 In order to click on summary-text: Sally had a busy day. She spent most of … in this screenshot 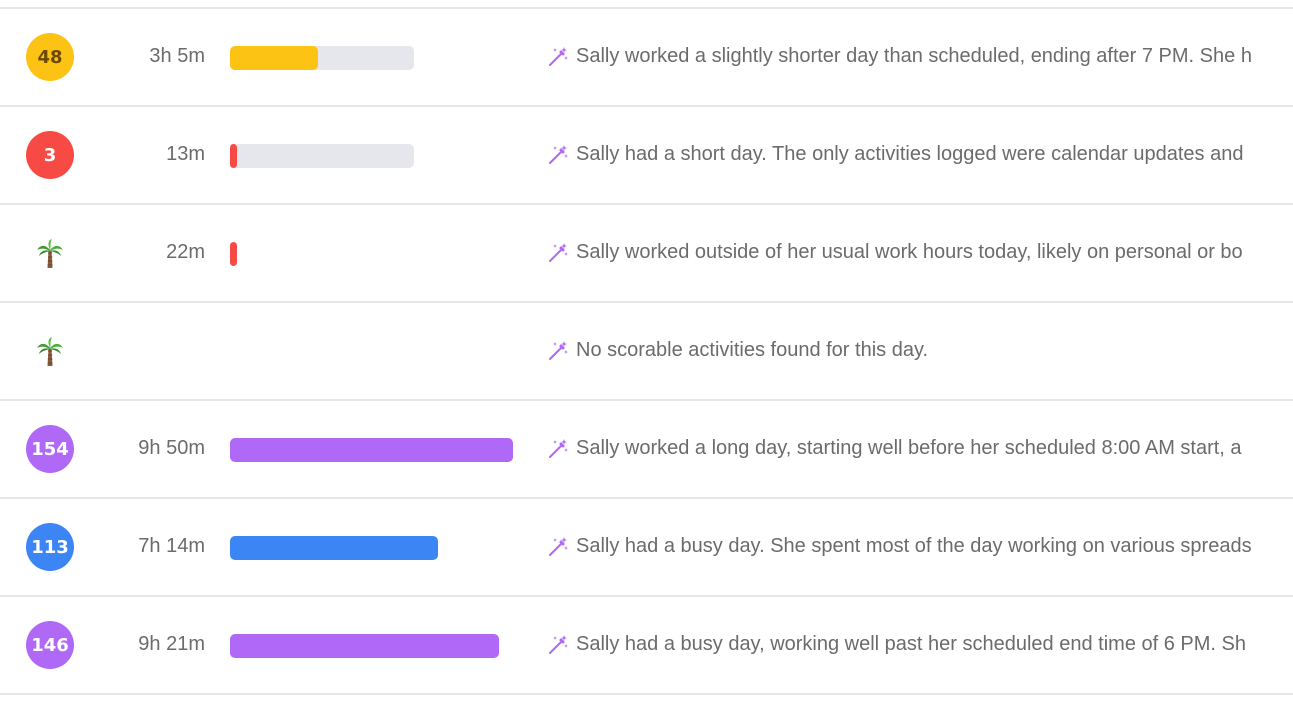, I will do `click(914, 546)`.